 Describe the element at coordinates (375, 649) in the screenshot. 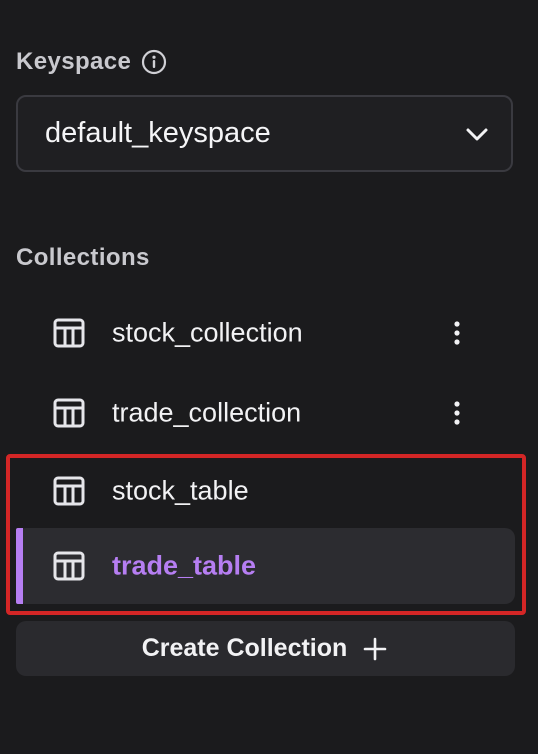

I see `plus-icon` at that location.